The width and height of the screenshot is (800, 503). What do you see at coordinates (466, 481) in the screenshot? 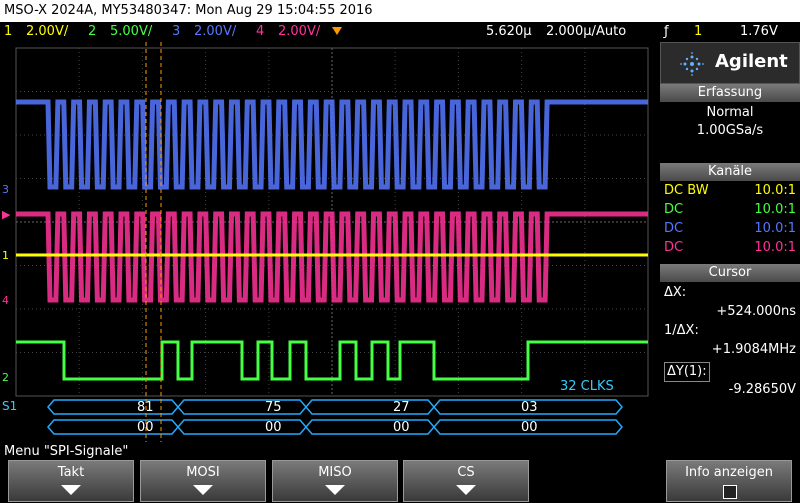
I see `softkey-cs: CS` at bounding box center [466, 481].